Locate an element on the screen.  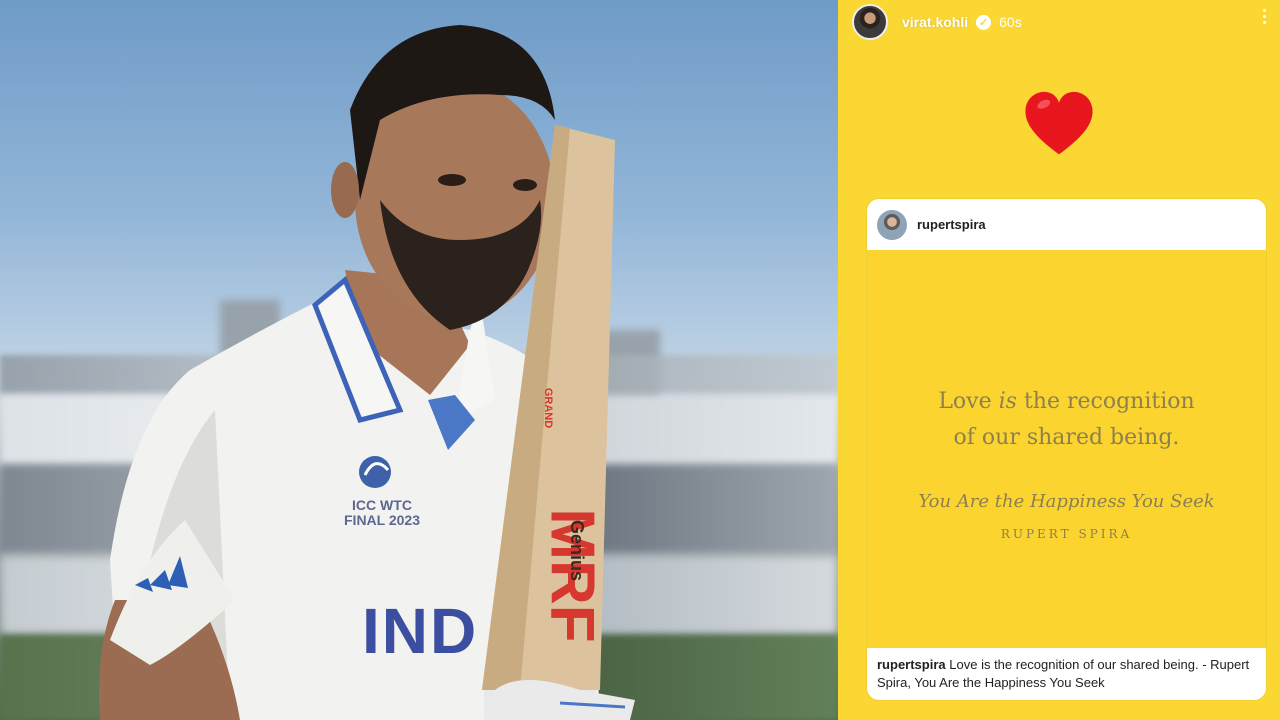
bat-model-text: Genius is located at coordinates (577, 550).